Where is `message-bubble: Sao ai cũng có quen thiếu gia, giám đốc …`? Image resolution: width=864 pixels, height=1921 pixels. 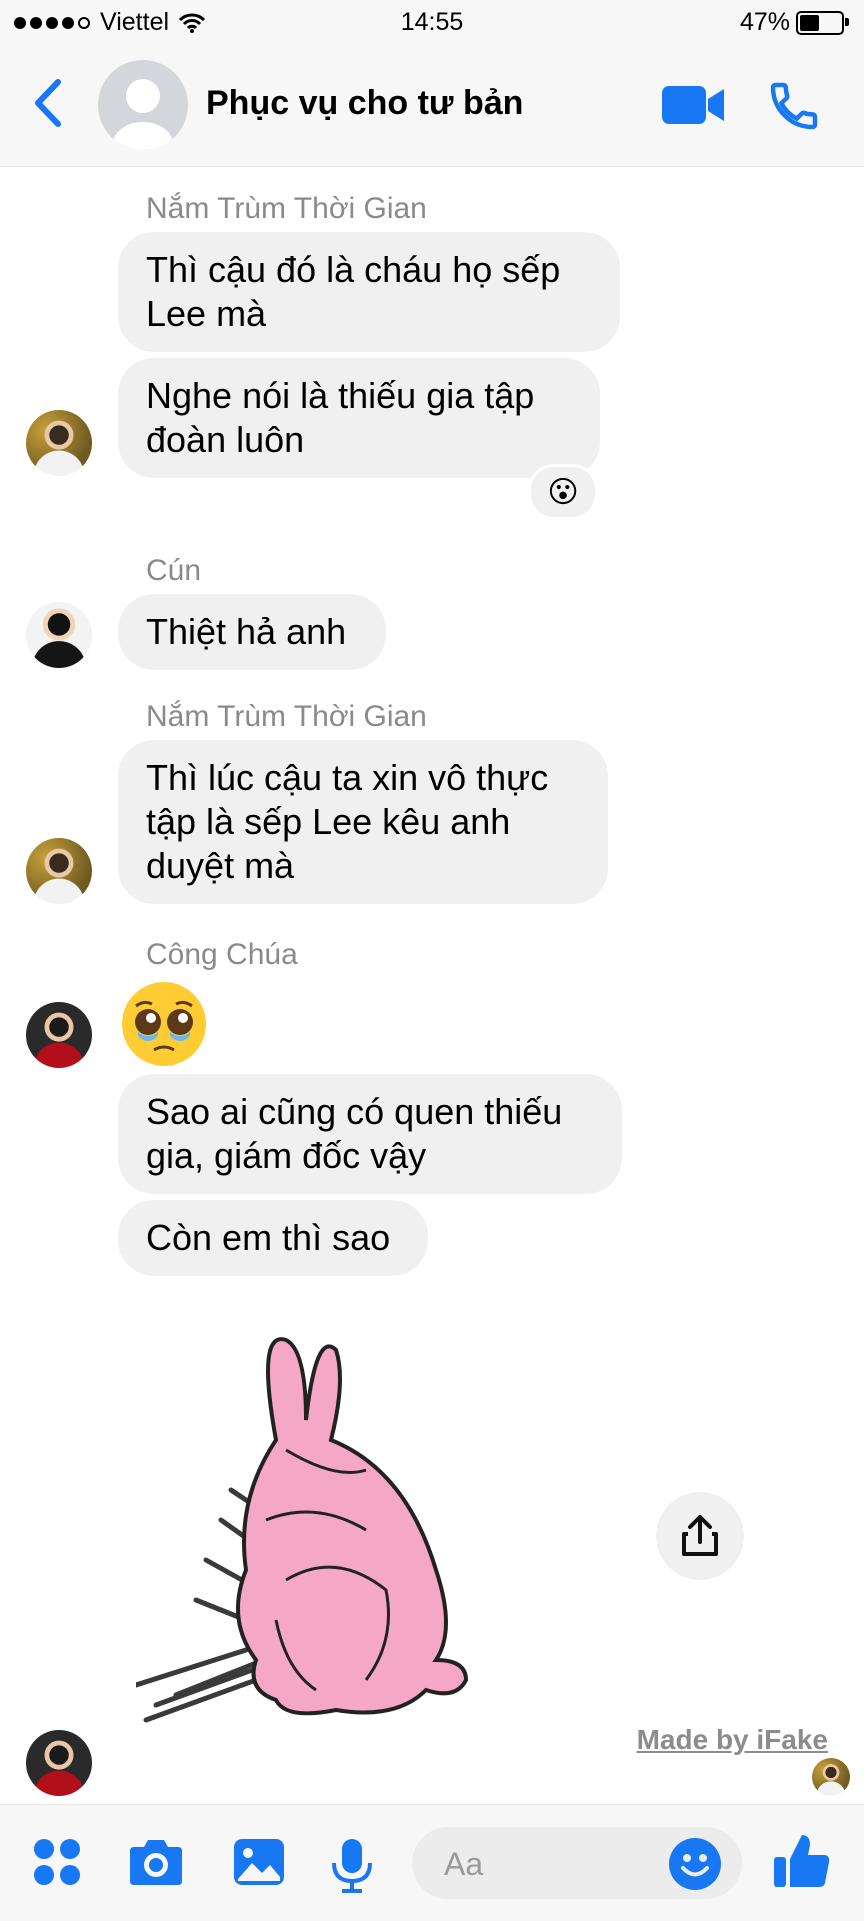
message-bubble: Sao ai cũng có quen thiếu gia, giám đốc … is located at coordinates (370, 1134).